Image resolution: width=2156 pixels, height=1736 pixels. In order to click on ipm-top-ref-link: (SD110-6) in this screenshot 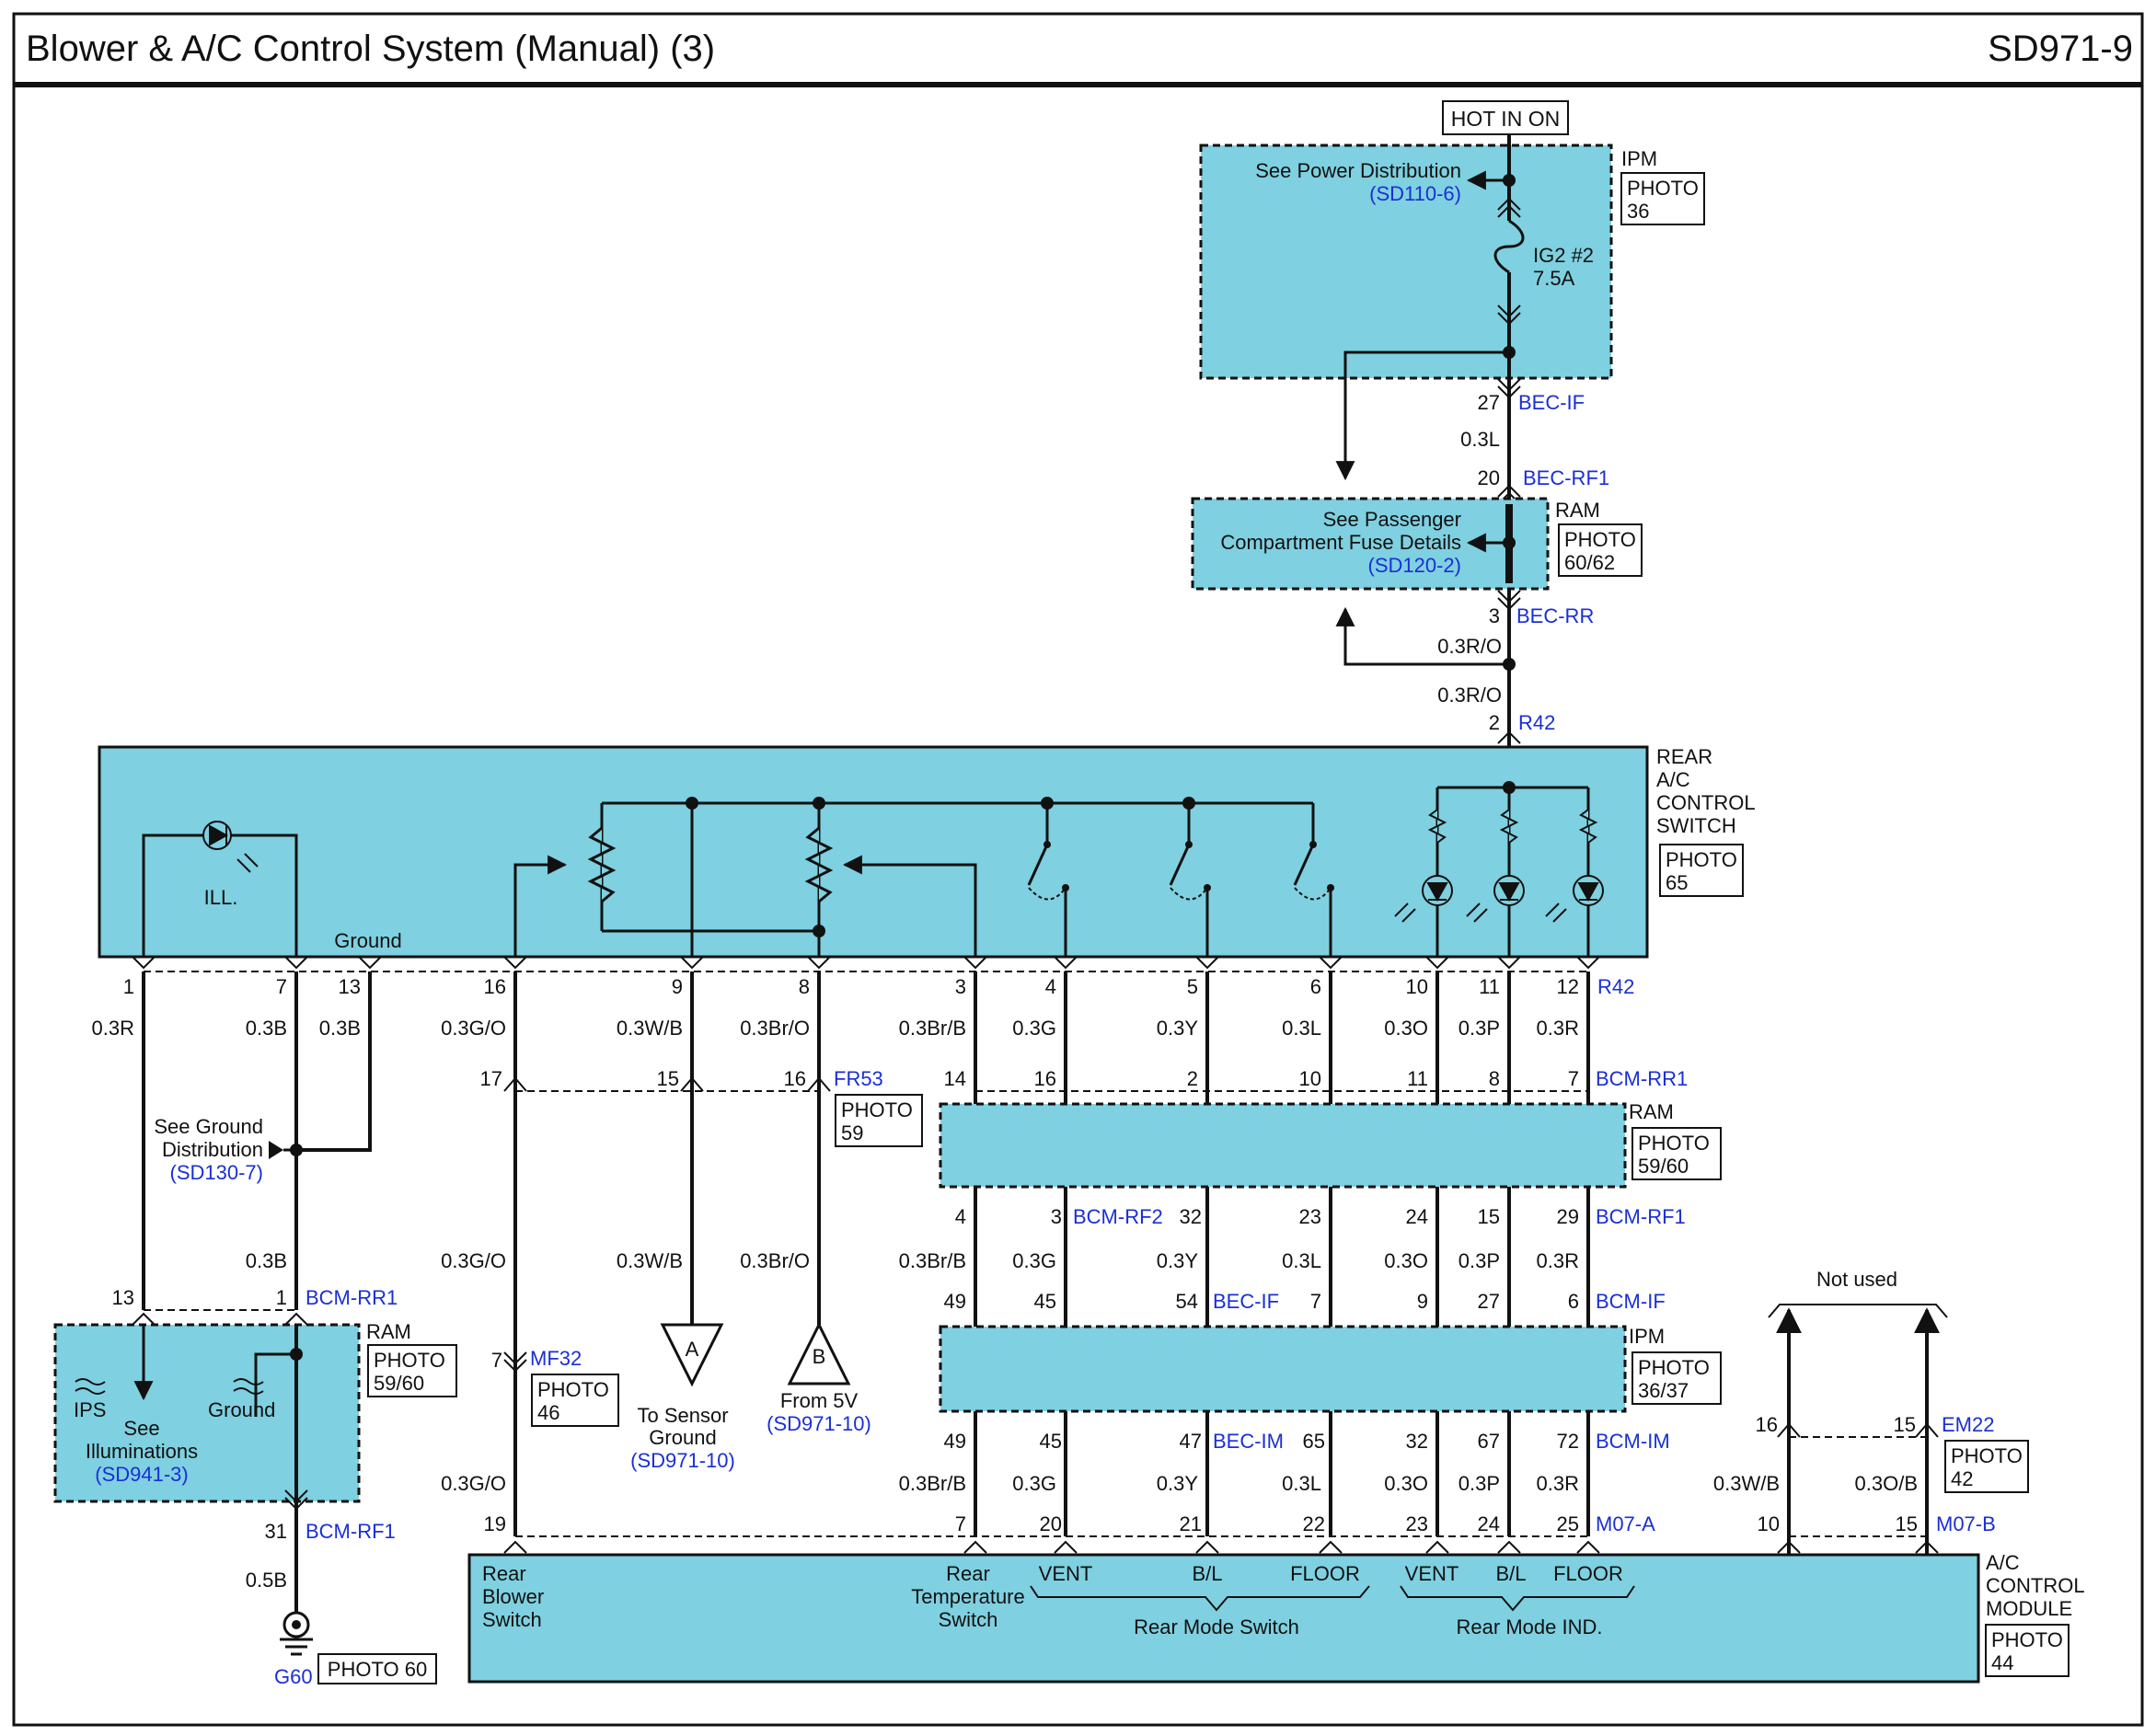, I will do `click(1415, 193)`.